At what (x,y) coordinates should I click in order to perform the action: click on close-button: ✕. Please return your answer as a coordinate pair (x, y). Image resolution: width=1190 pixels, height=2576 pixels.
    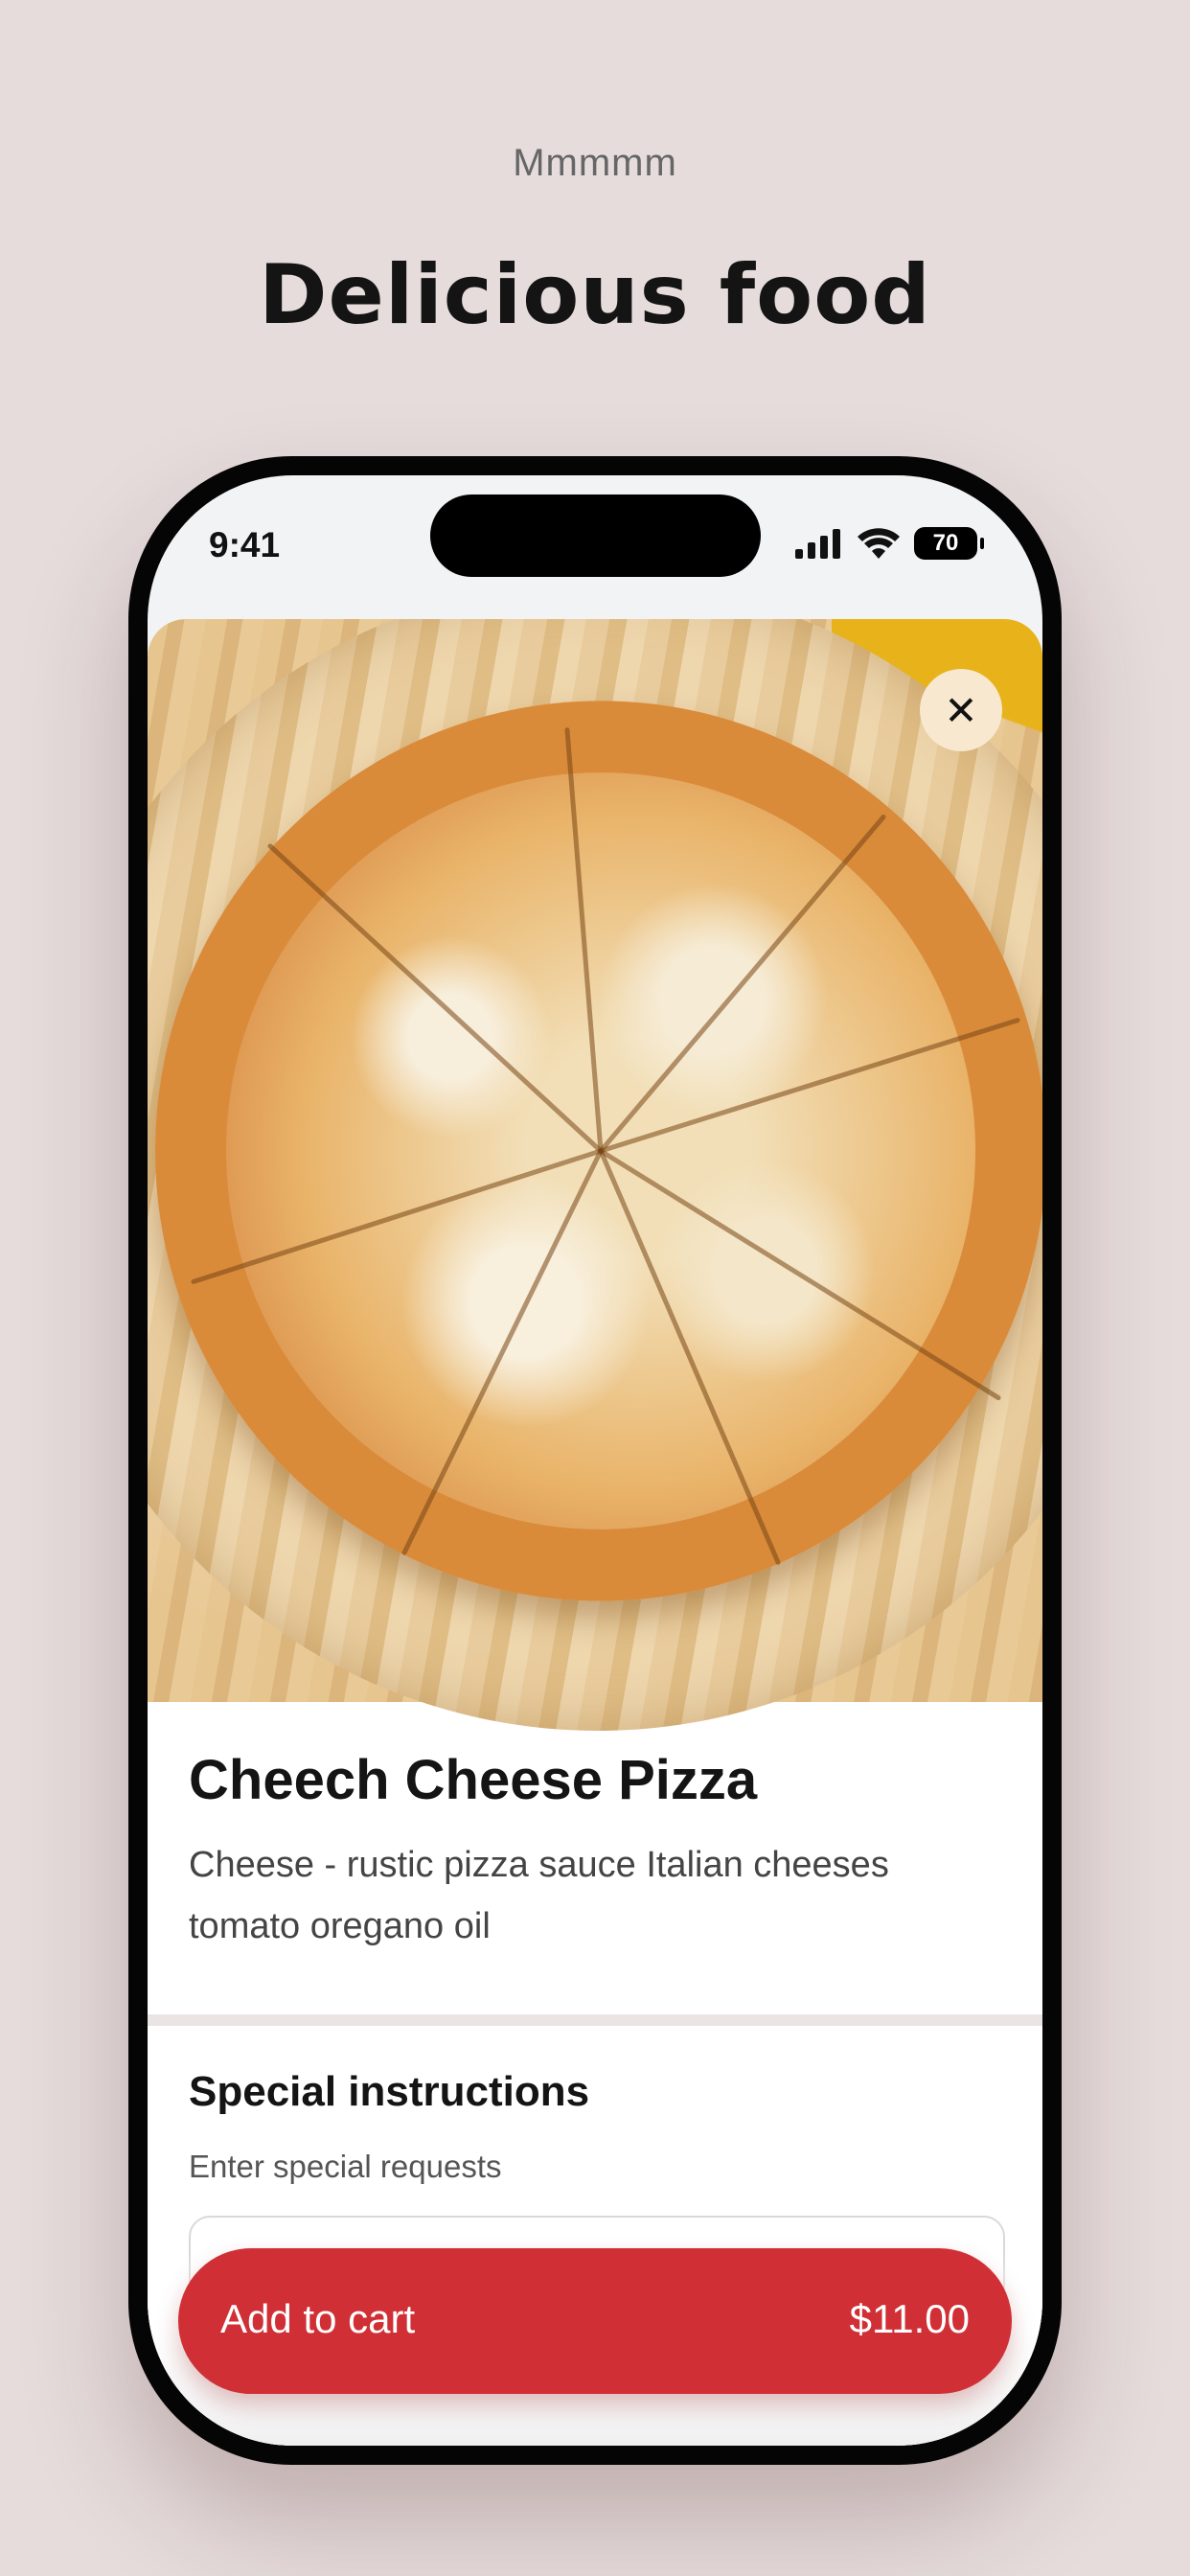
    Looking at the image, I should click on (961, 710).